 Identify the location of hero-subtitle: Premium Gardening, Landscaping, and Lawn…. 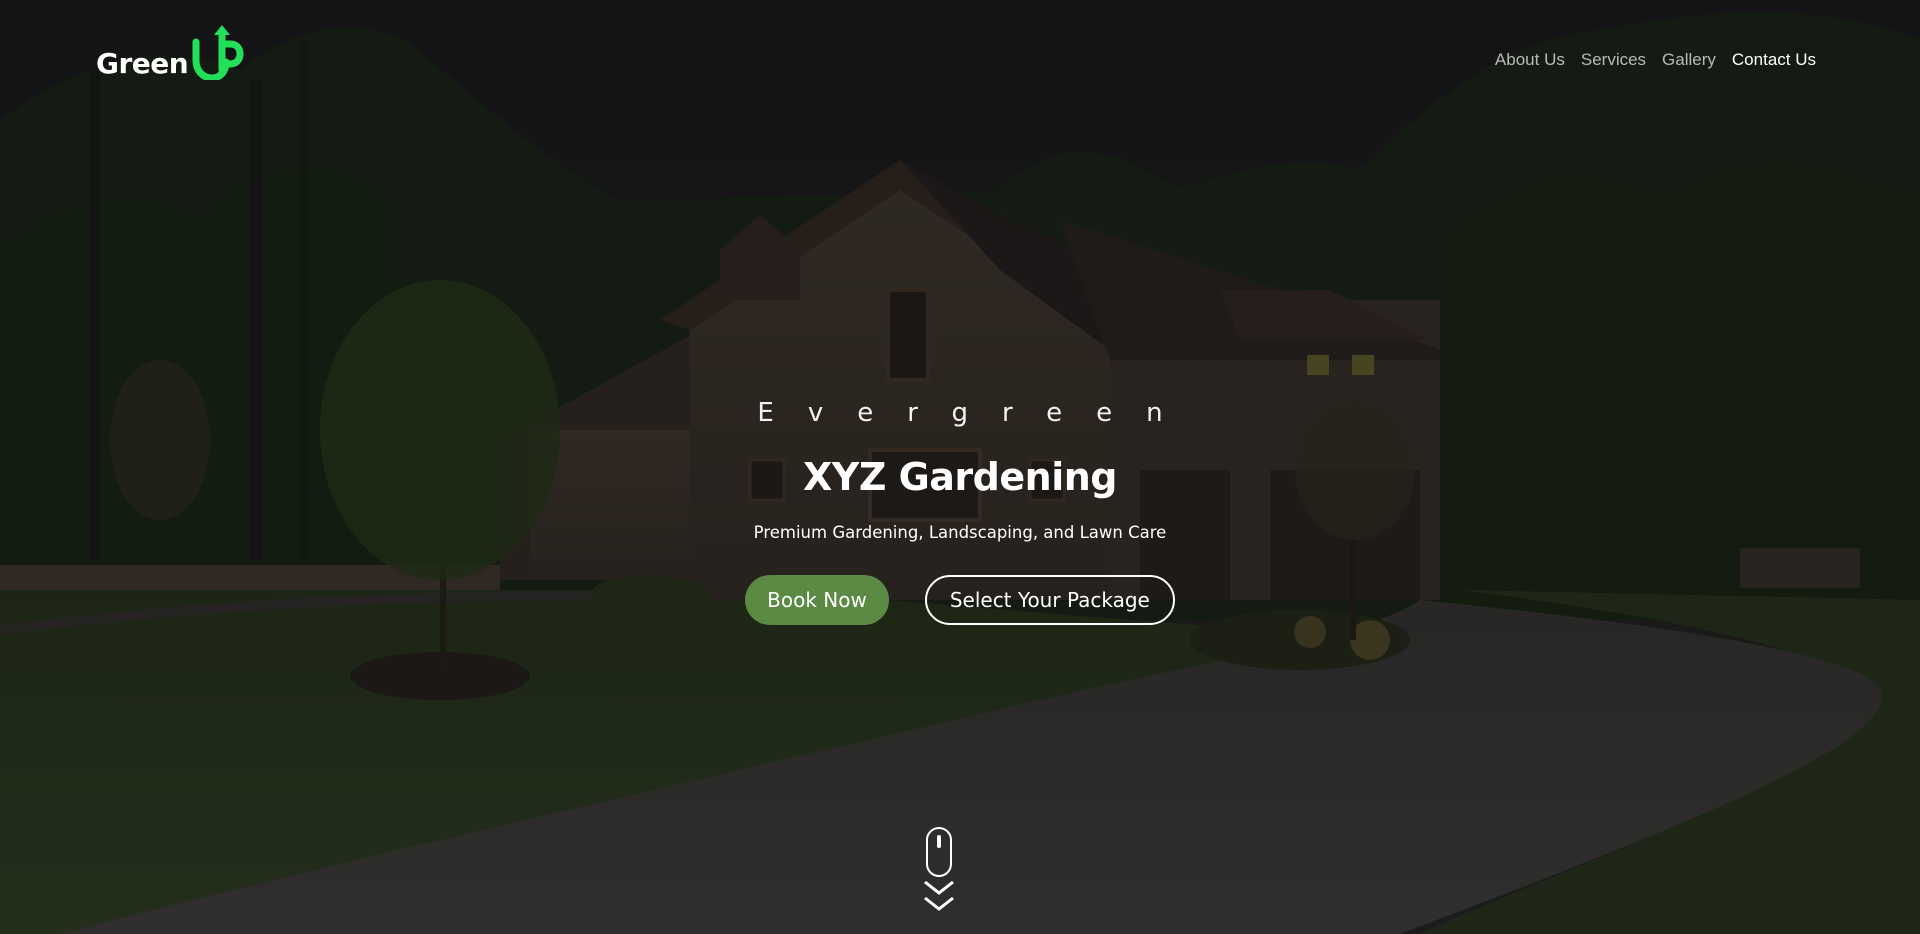
(960, 532).